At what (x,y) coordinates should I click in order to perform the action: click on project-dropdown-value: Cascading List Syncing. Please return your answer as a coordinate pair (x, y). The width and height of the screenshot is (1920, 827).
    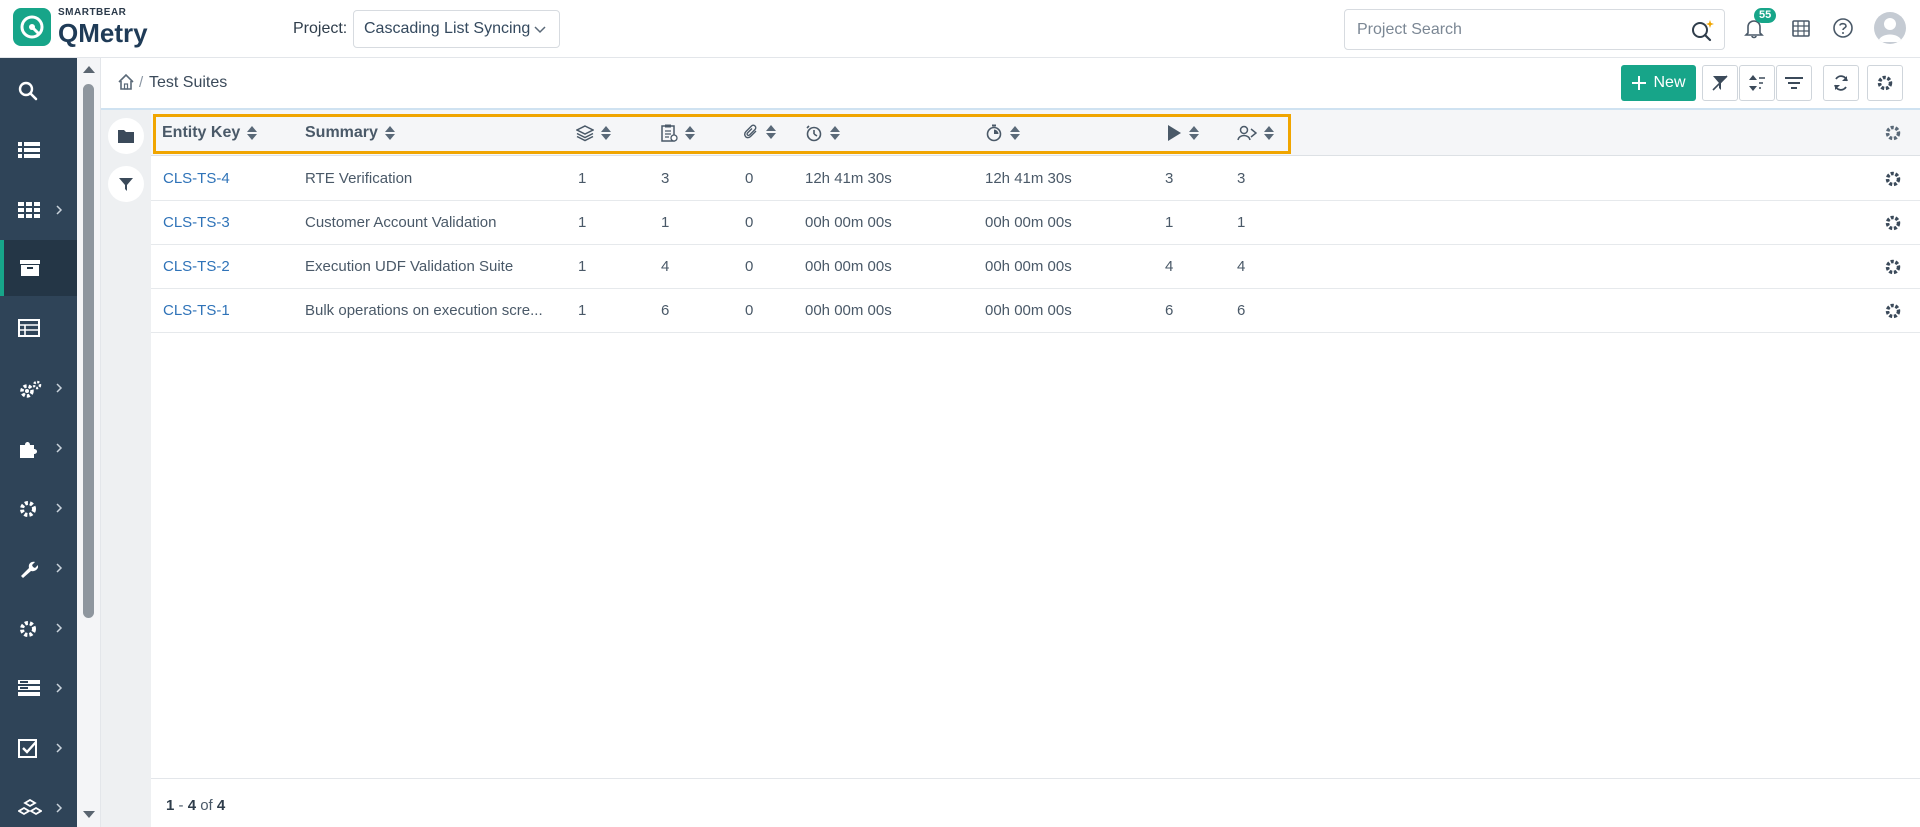
    Looking at the image, I should click on (447, 28).